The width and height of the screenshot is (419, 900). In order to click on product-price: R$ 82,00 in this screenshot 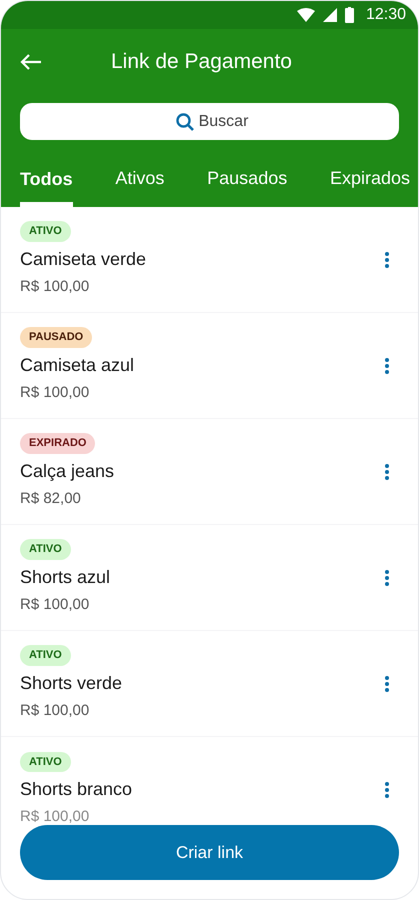, I will do `click(50, 498)`.